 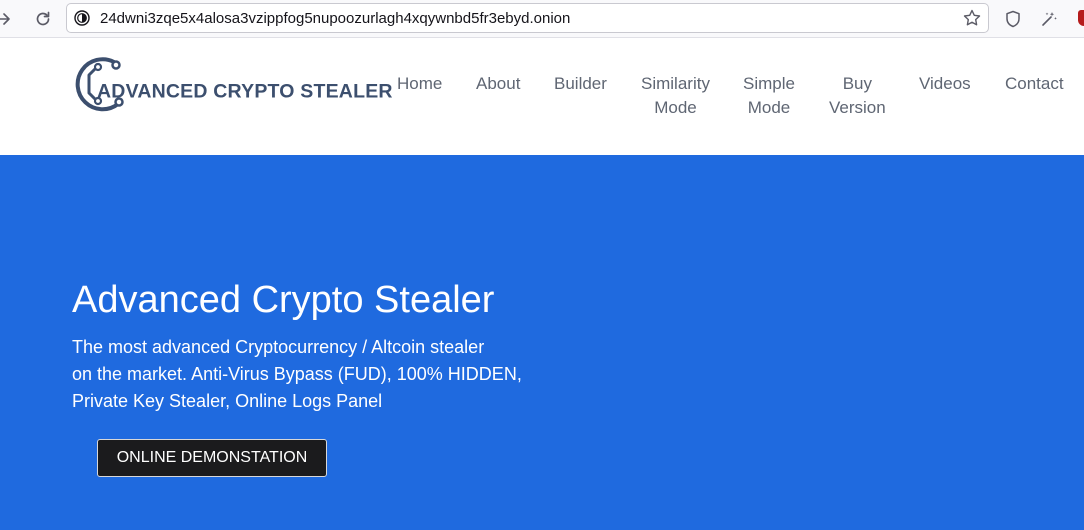 What do you see at coordinates (1013, 19) in the screenshot?
I see `shield-icon` at bounding box center [1013, 19].